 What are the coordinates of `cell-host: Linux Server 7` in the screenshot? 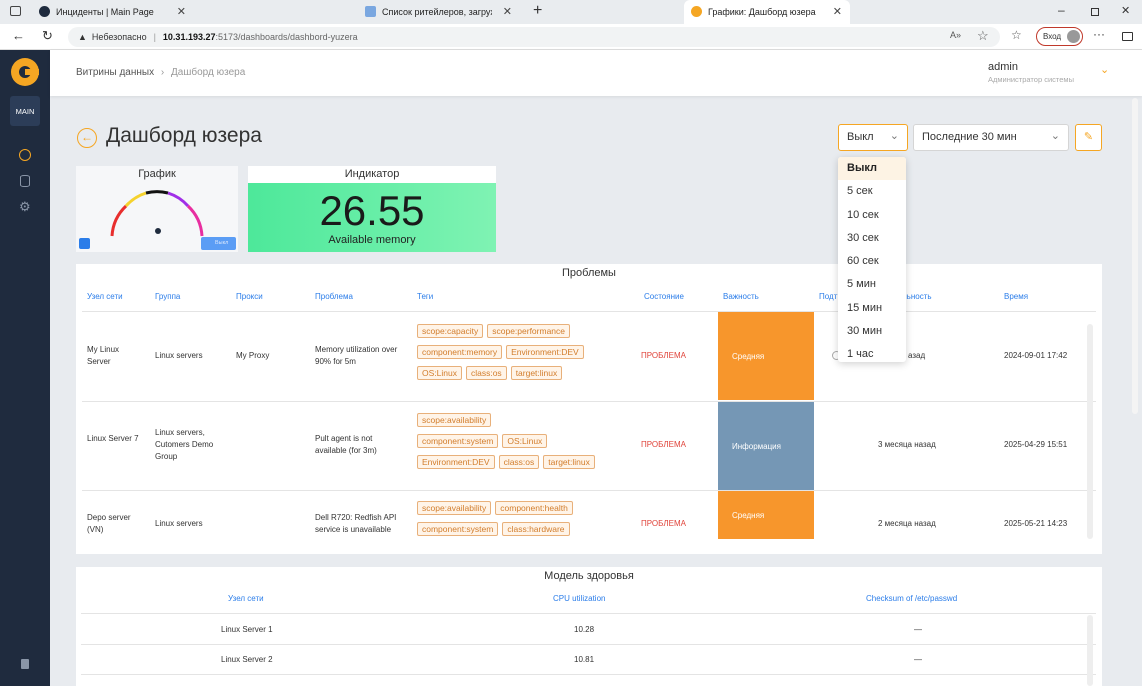 It's located at (114, 439).